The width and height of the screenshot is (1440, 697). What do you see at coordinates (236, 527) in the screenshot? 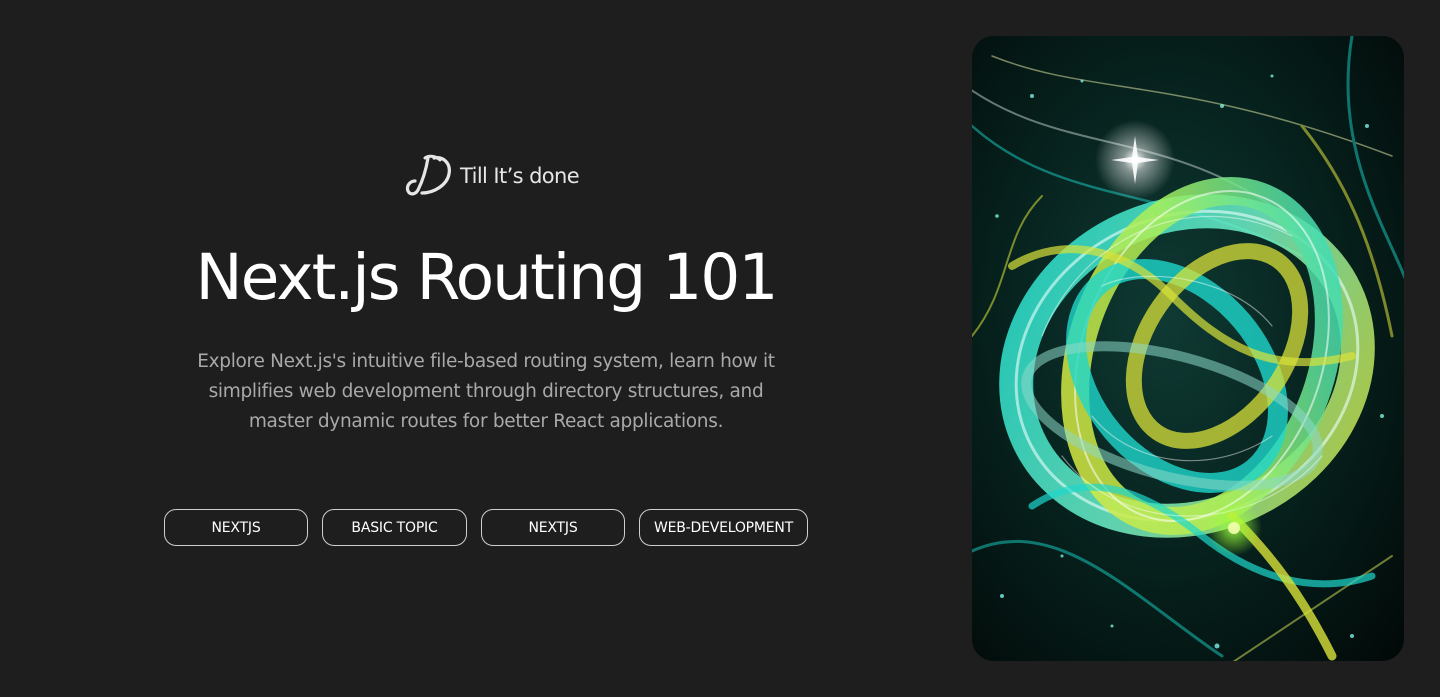
I see `tag-nextjs: NEXTJS` at bounding box center [236, 527].